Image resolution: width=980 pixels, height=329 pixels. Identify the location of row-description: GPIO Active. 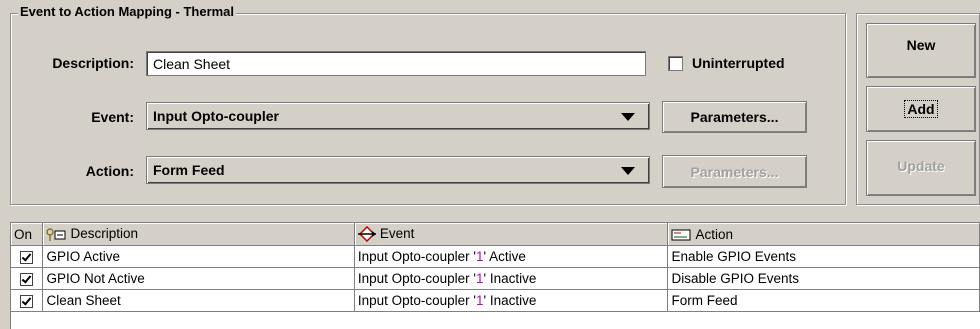
(198, 256).